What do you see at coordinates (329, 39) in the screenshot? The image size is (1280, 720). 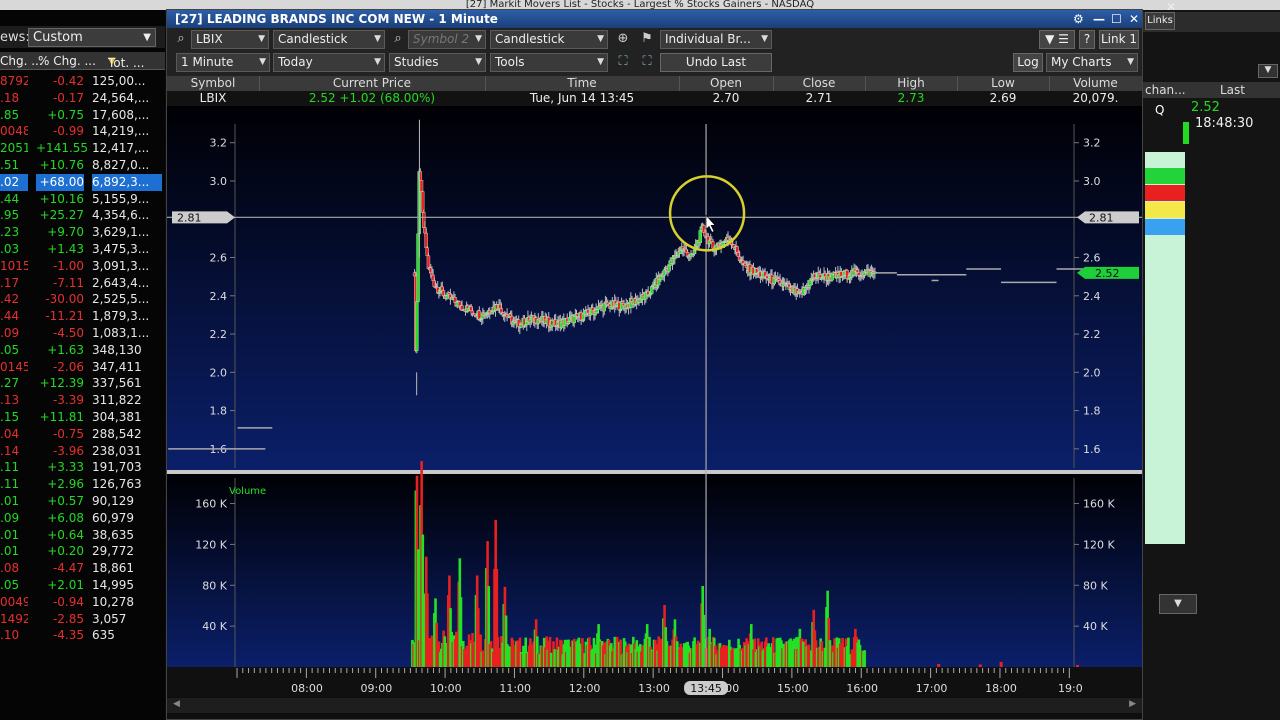 I see `chart-type-select: Candlestick ▼` at bounding box center [329, 39].